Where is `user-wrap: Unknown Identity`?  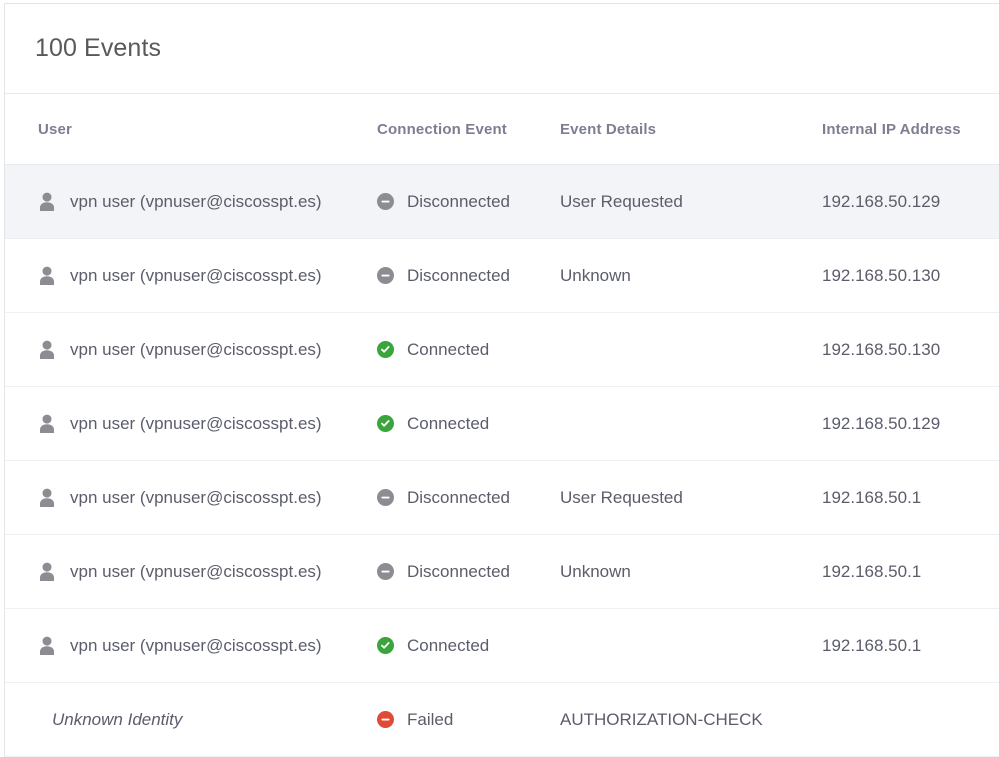
user-wrap: Unknown Identity is located at coordinates (213, 720).